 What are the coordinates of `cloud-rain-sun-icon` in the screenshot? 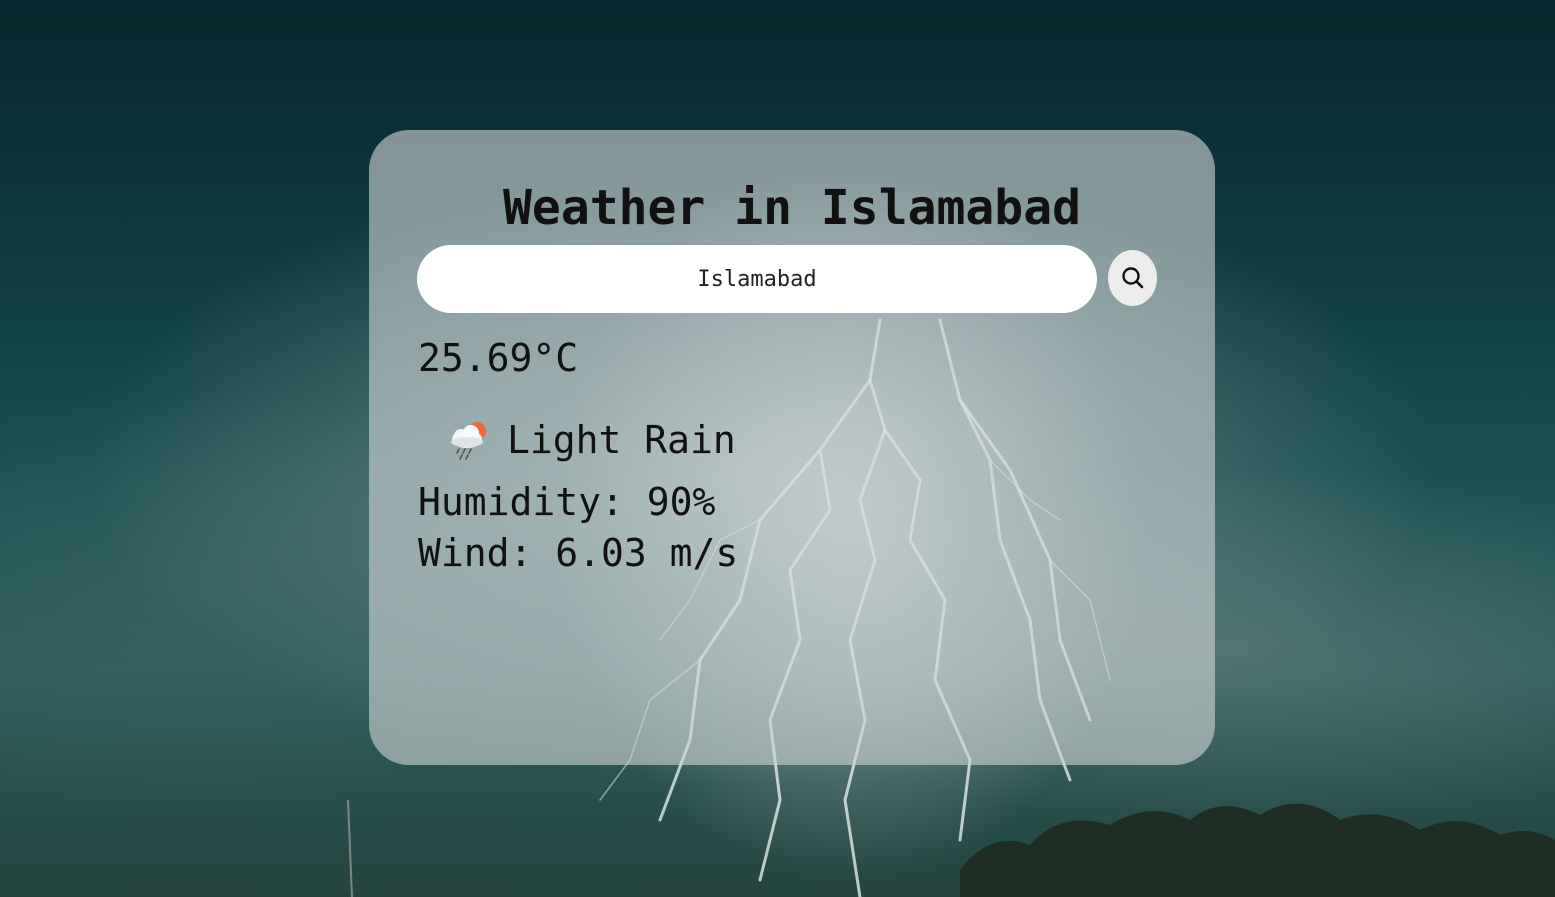 It's located at (468, 441).